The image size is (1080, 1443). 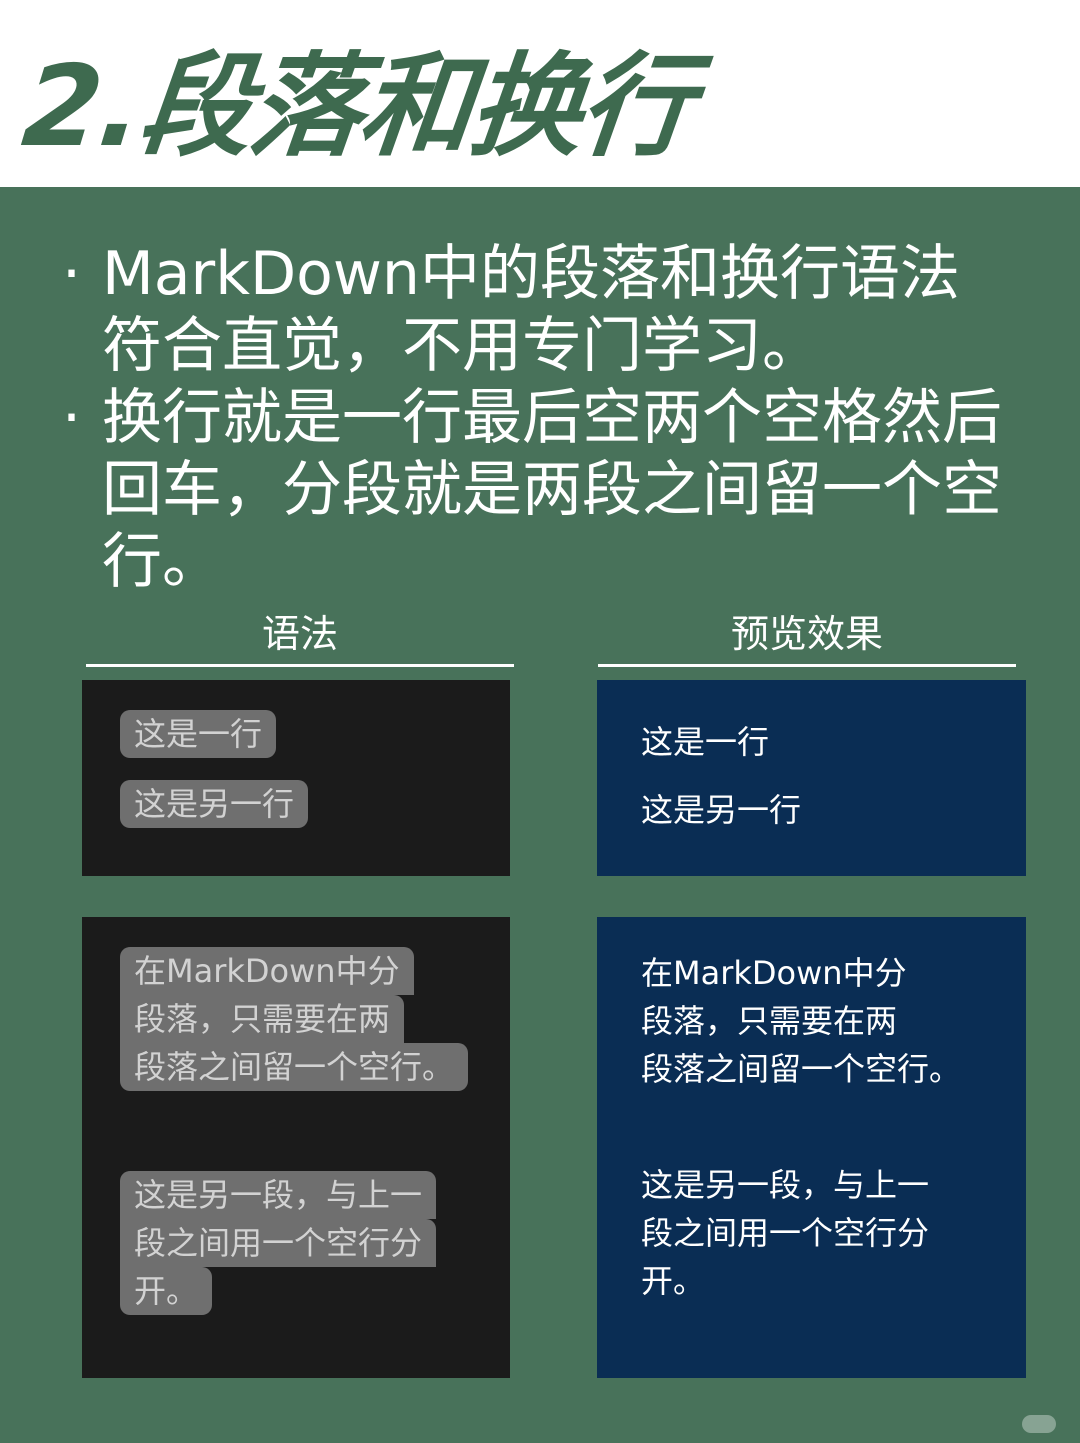 I want to click on watermark-logo, so click(x=1039, y=1424).